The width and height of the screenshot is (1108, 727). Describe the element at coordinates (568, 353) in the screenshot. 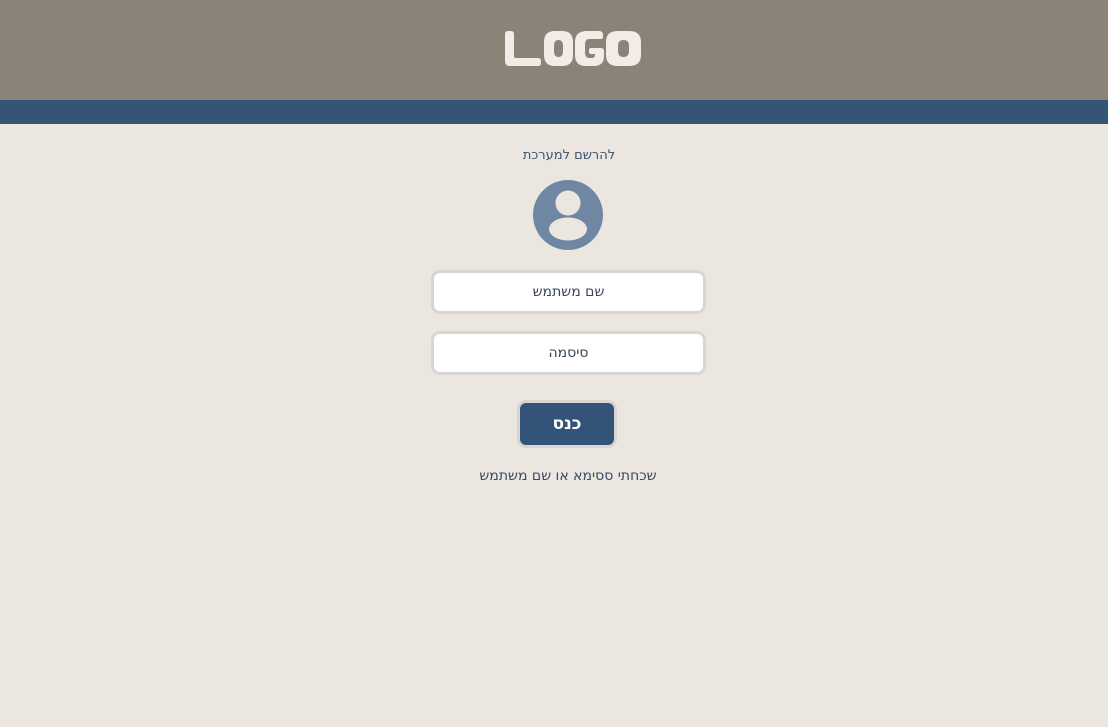

I see `password-field` at that location.